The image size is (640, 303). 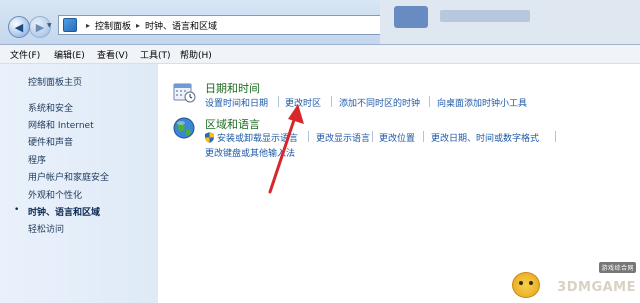 I want to click on control-panel-icon, so click(x=70, y=25).